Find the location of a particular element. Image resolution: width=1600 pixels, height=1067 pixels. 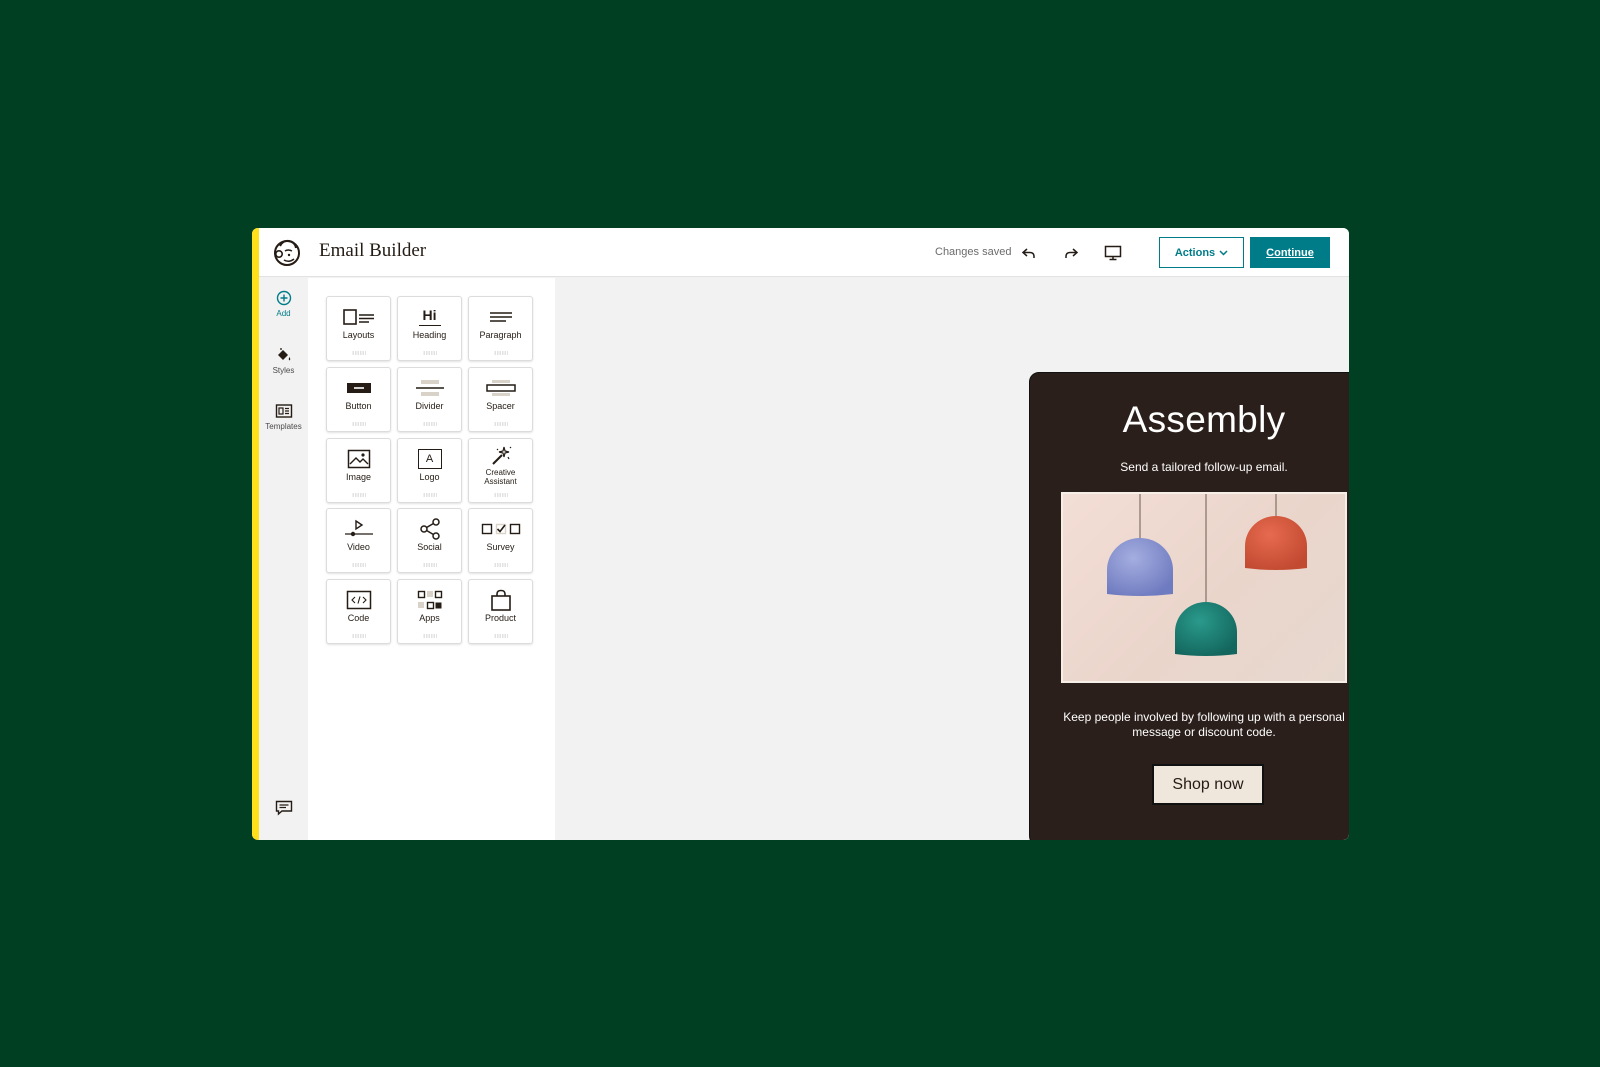

heading-icon: Hi is located at coordinates (430, 317).